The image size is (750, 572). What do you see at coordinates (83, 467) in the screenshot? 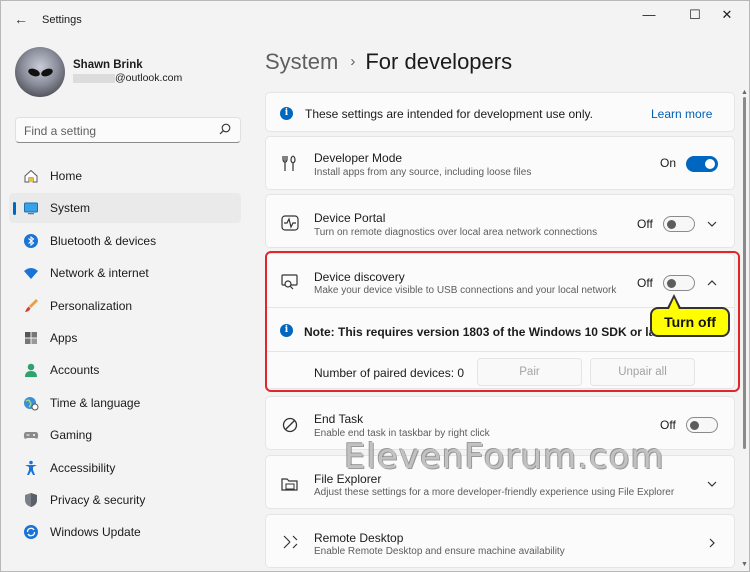
I see `sidebar-item-label: Accessibility` at bounding box center [83, 467].